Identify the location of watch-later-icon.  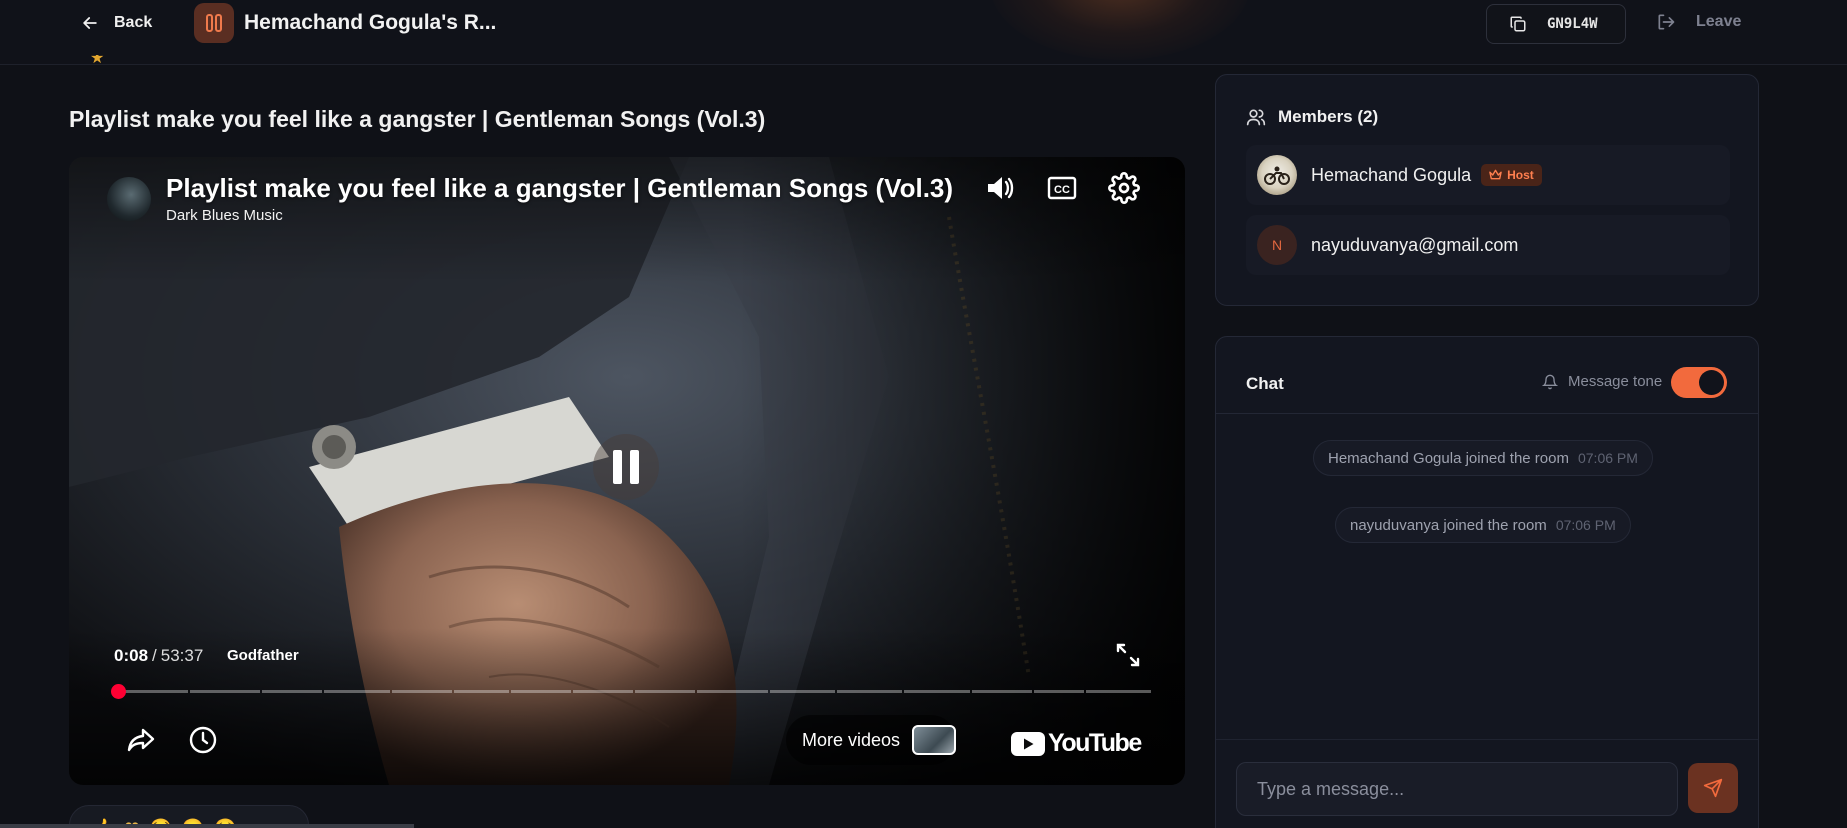
(203, 740).